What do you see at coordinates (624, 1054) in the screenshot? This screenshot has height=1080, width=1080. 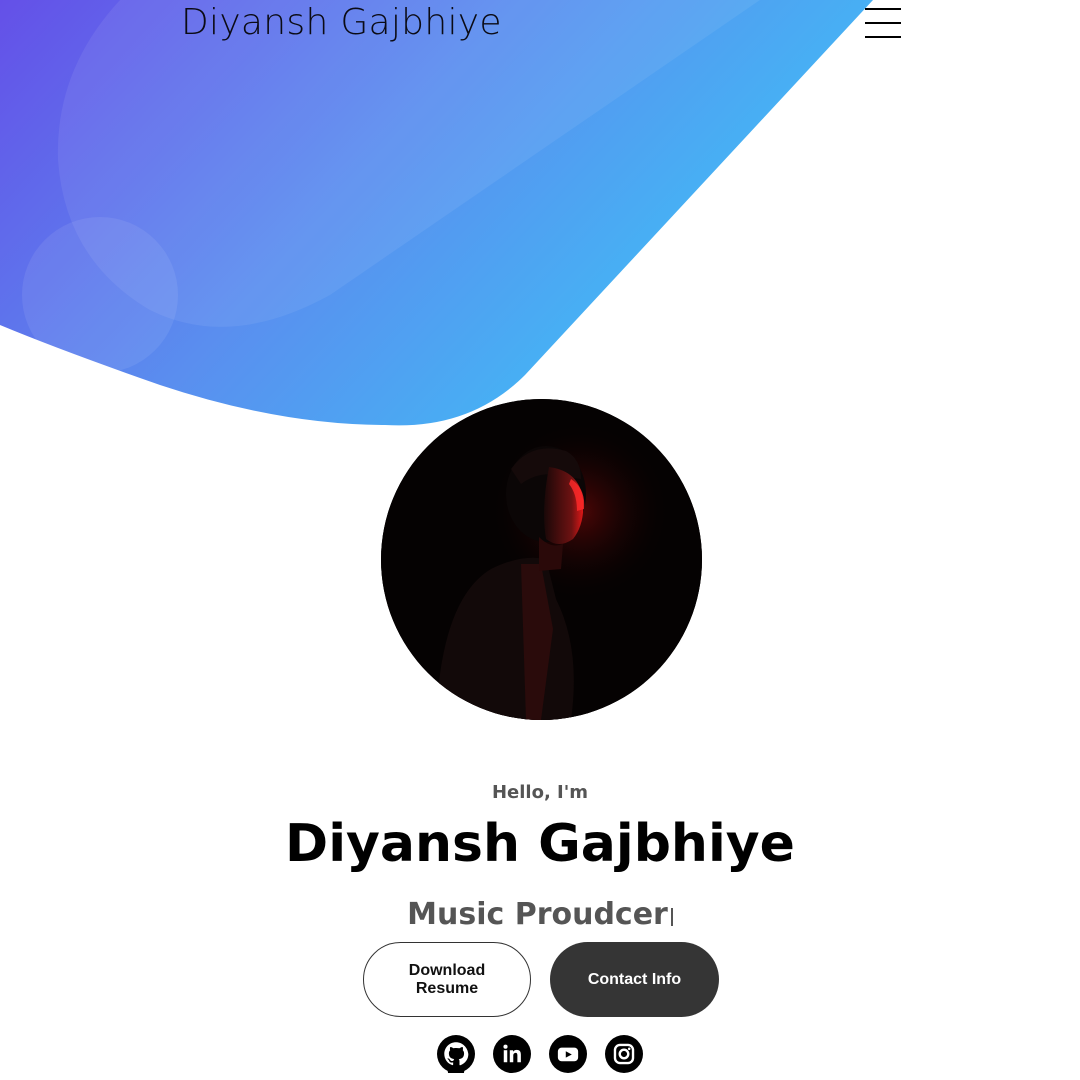 I see `instagram-icon` at bounding box center [624, 1054].